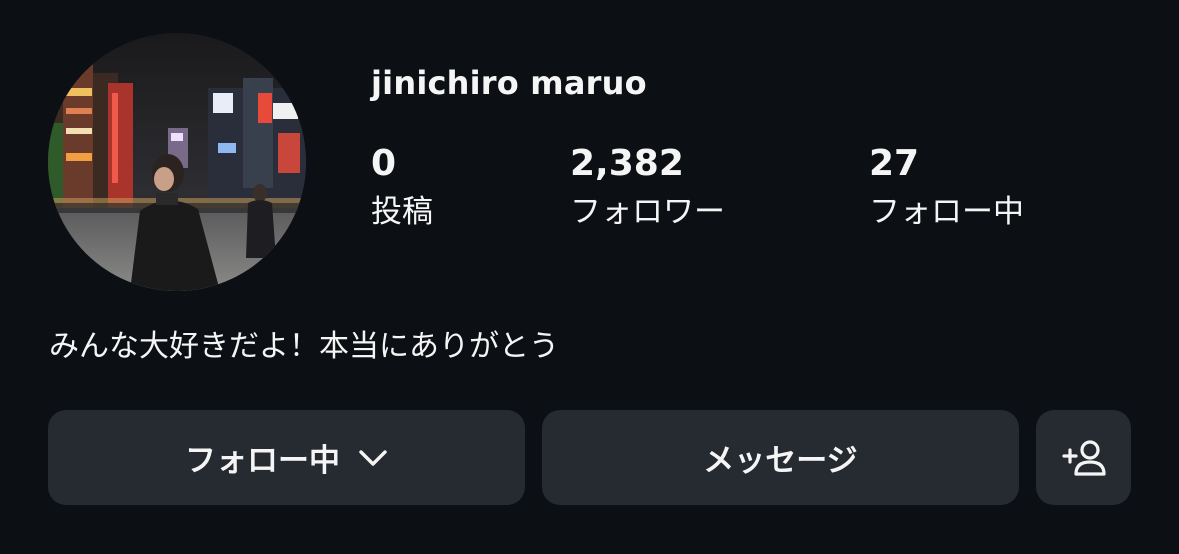 The width and height of the screenshot is (1179, 554). Describe the element at coordinates (402, 187) in the screenshot. I see `stat-posts: 0 投稿` at that location.